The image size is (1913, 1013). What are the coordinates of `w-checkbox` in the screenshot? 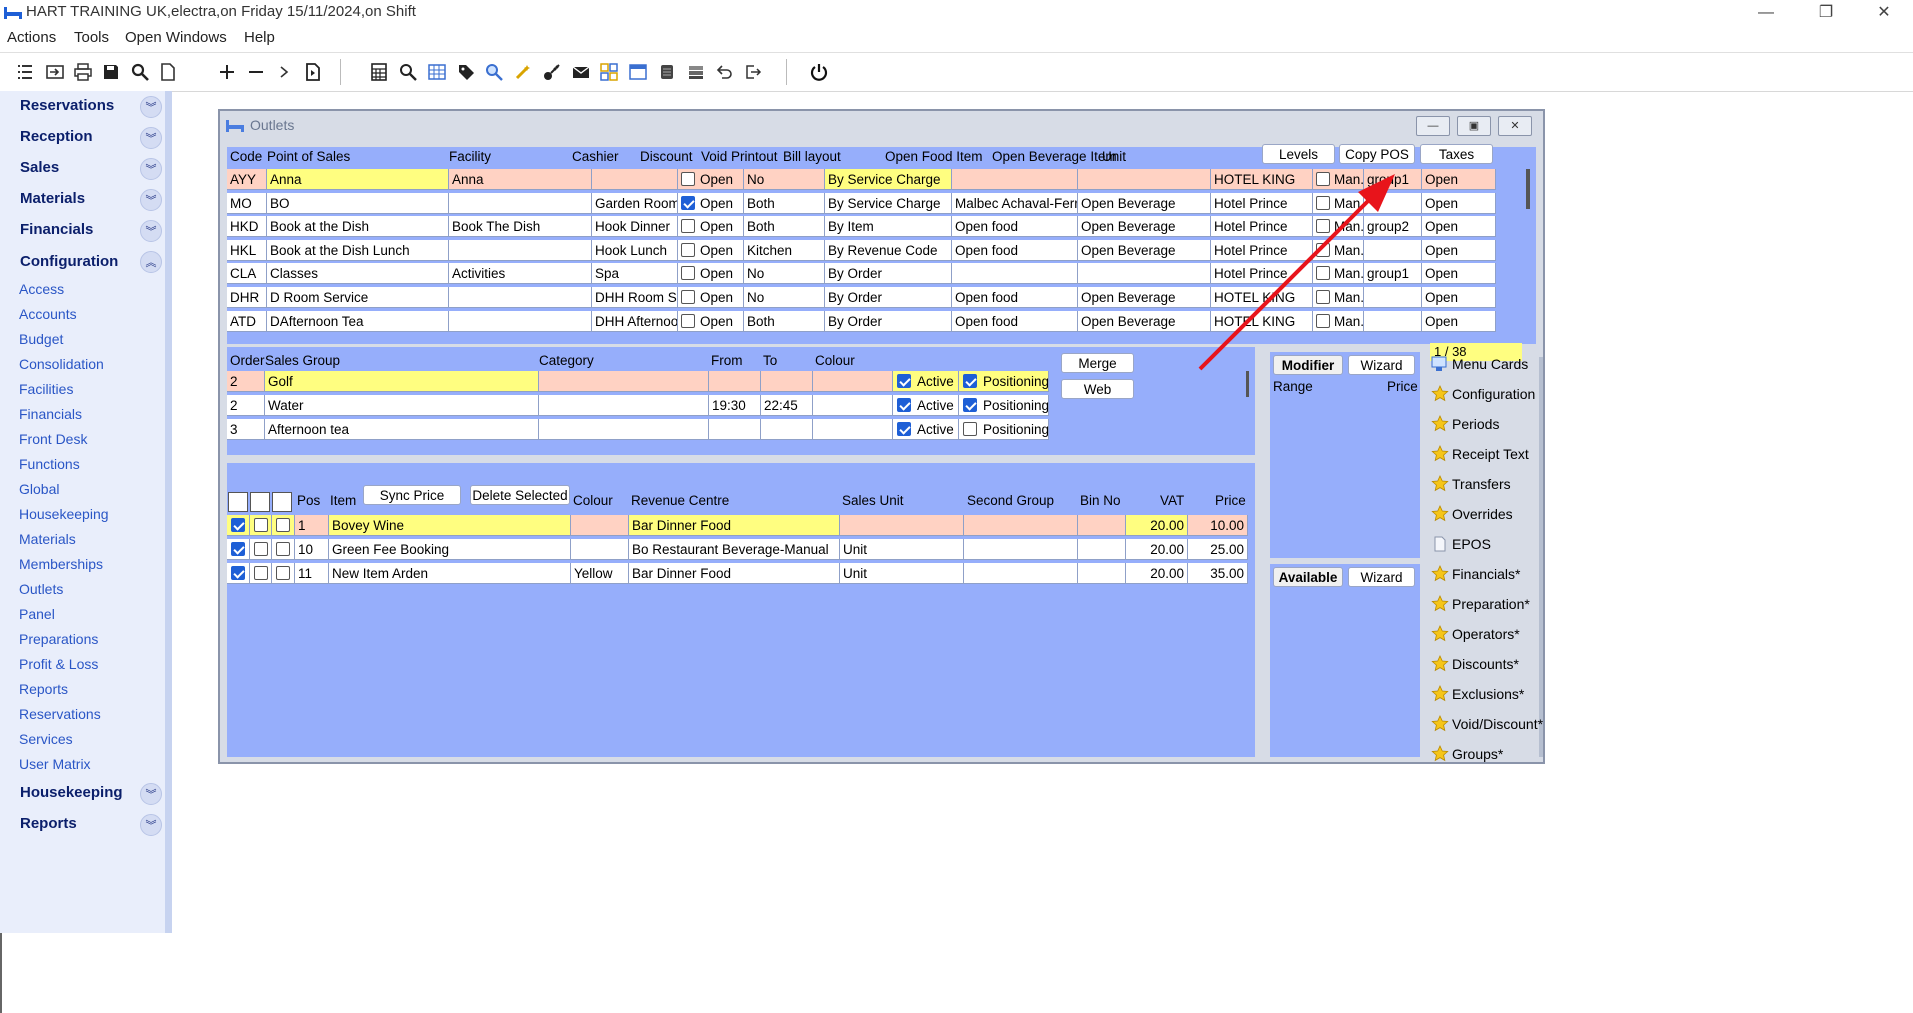 It's located at (261, 549).